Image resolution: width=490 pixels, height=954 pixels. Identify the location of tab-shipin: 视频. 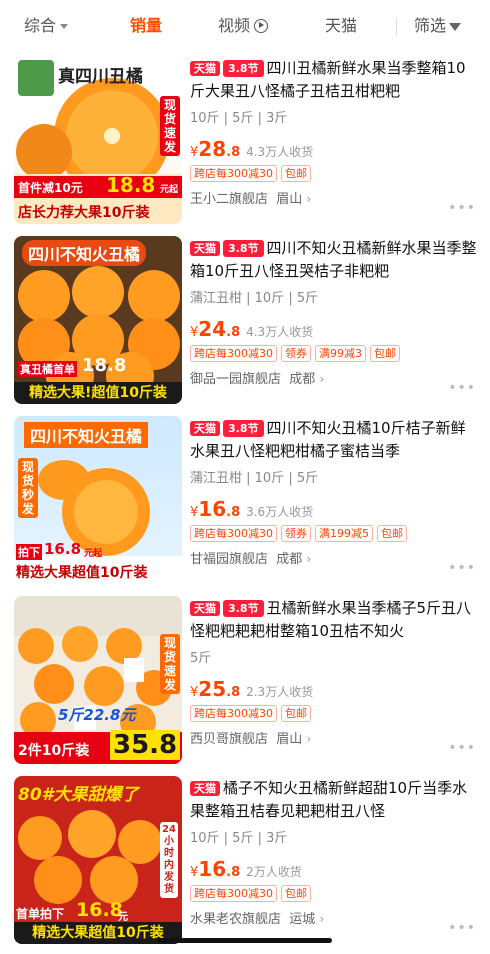
(243, 26).